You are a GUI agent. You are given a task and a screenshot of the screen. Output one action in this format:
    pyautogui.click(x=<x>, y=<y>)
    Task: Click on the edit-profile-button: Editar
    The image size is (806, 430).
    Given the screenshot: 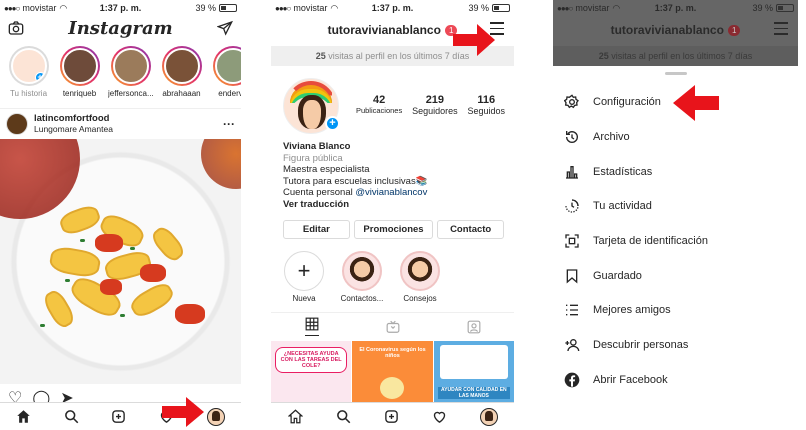 What is the action you would take?
    pyautogui.click(x=316, y=229)
    